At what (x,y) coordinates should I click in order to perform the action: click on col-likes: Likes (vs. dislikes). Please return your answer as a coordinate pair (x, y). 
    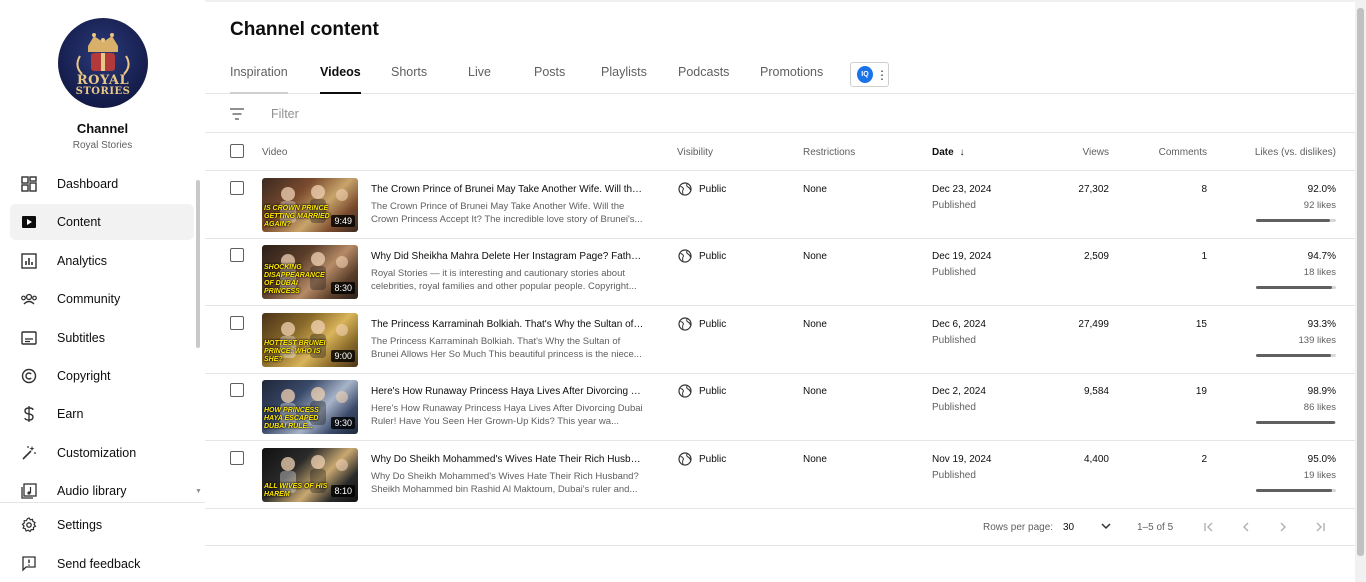
    Looking at the image, I should click on (1295, 152).